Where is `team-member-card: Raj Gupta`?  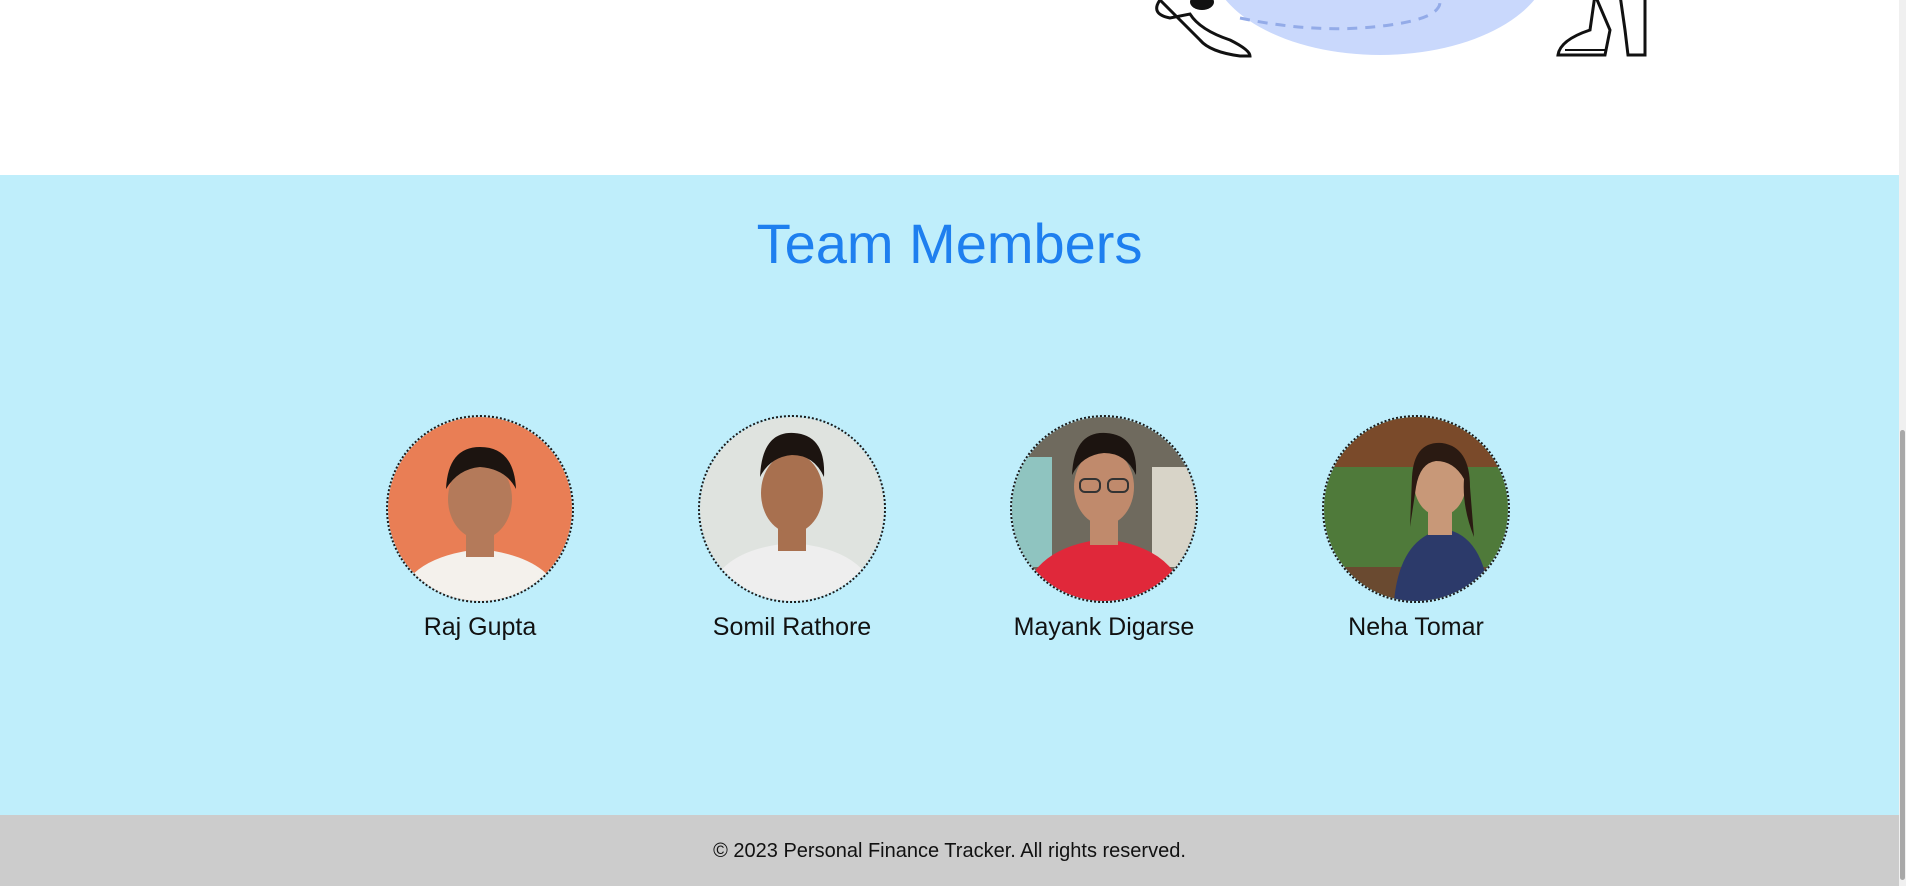 team-member-card: Raj Gupta is located at coordinates (480, 528).